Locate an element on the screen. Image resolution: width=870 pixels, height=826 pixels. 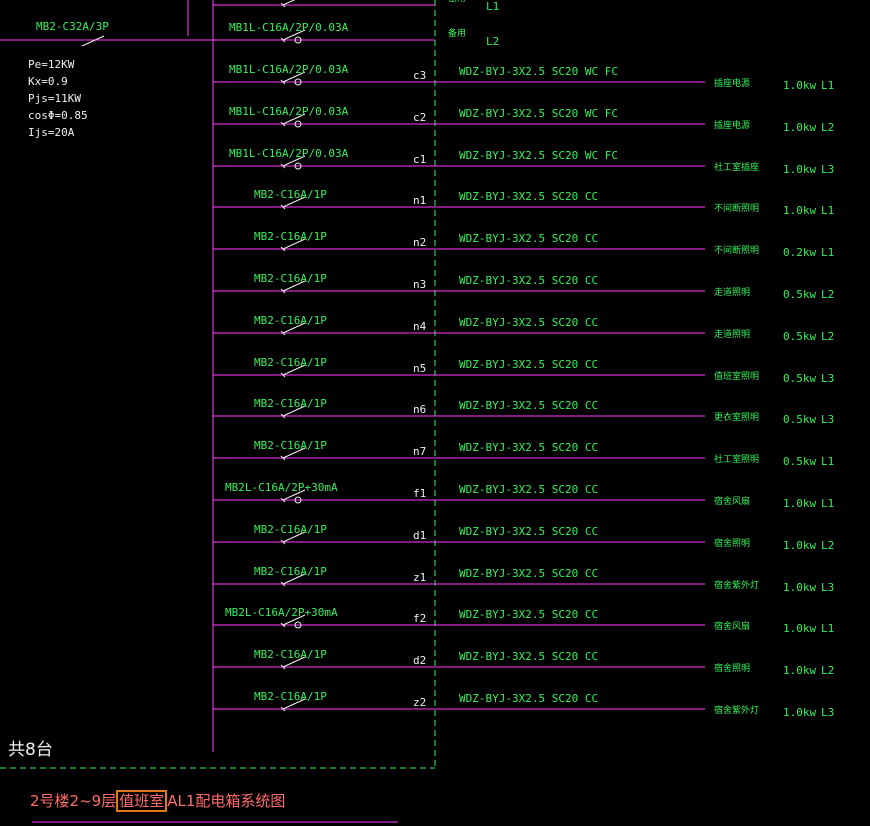
diagram-title: 2号楼2~9层 值班室 AL1配电箱系统图 is located at coordinates (158, 801).